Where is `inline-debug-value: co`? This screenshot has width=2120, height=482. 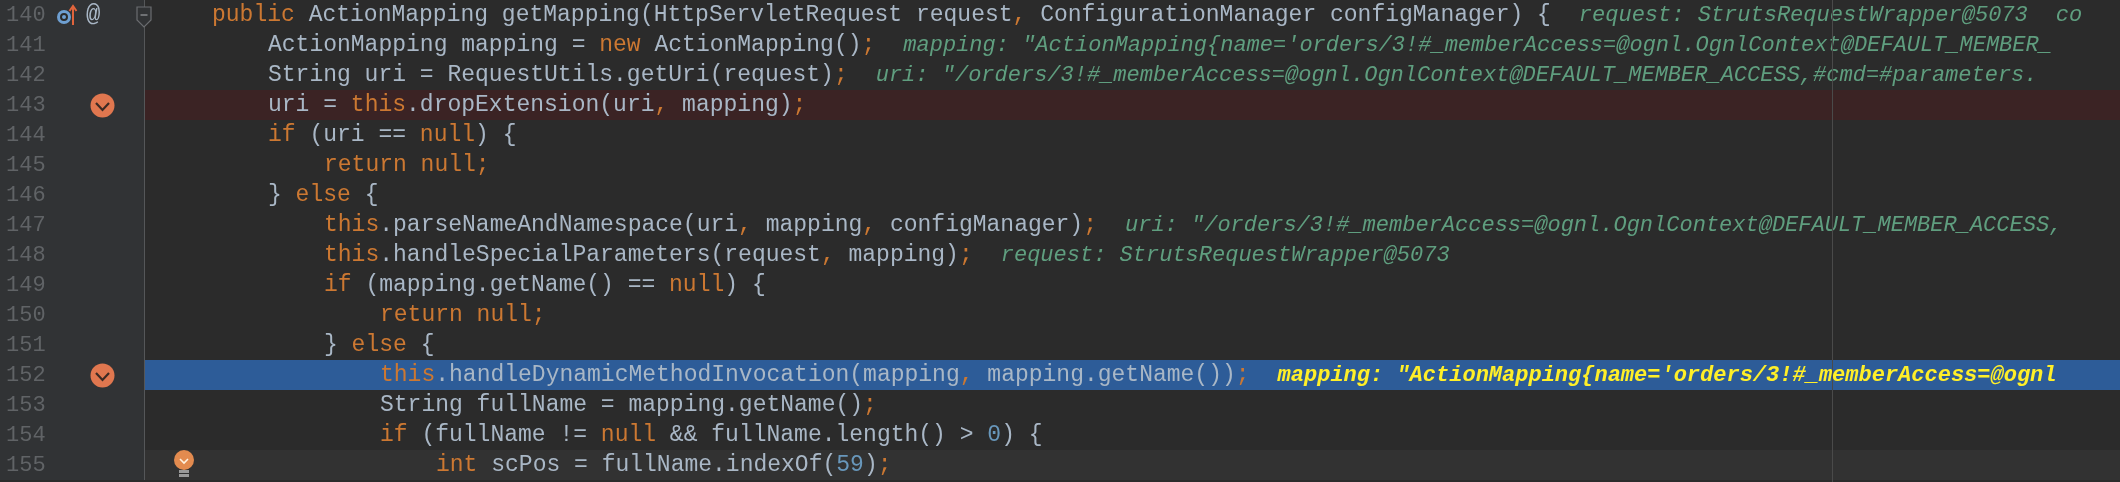 inline-debug-value: co is located at coordinates (2069, 15).